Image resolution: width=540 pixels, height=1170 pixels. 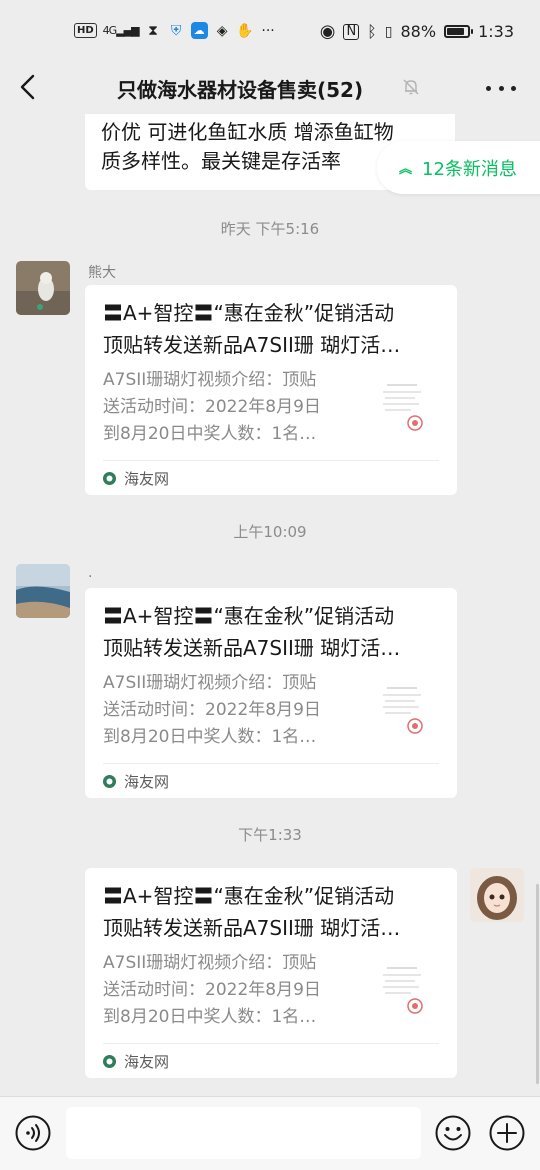 What do you see at coordinates (507, 1133) in the screenshot?
I see `plus-icon` at bounding box center [507, 1133].